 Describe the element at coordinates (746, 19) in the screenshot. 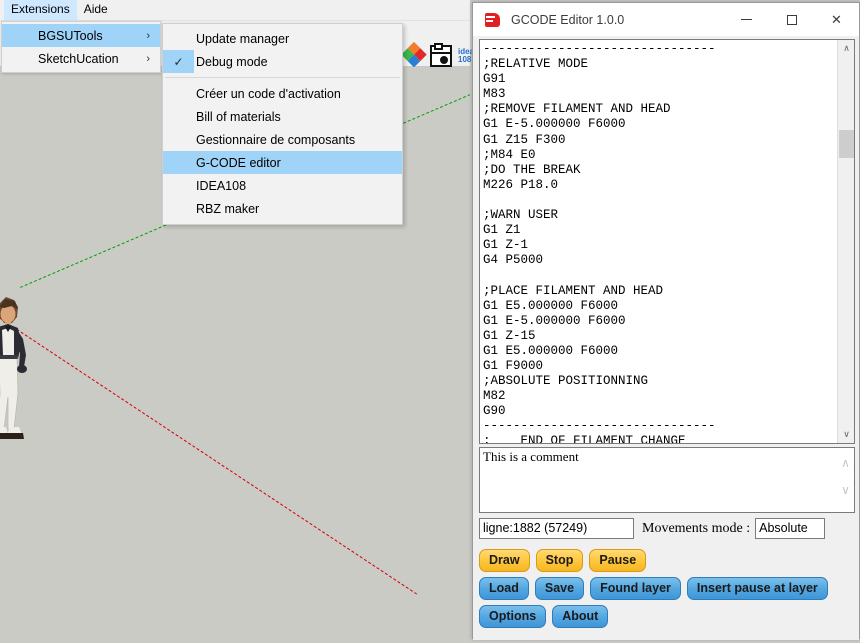

I see `minimize-button` at that location.